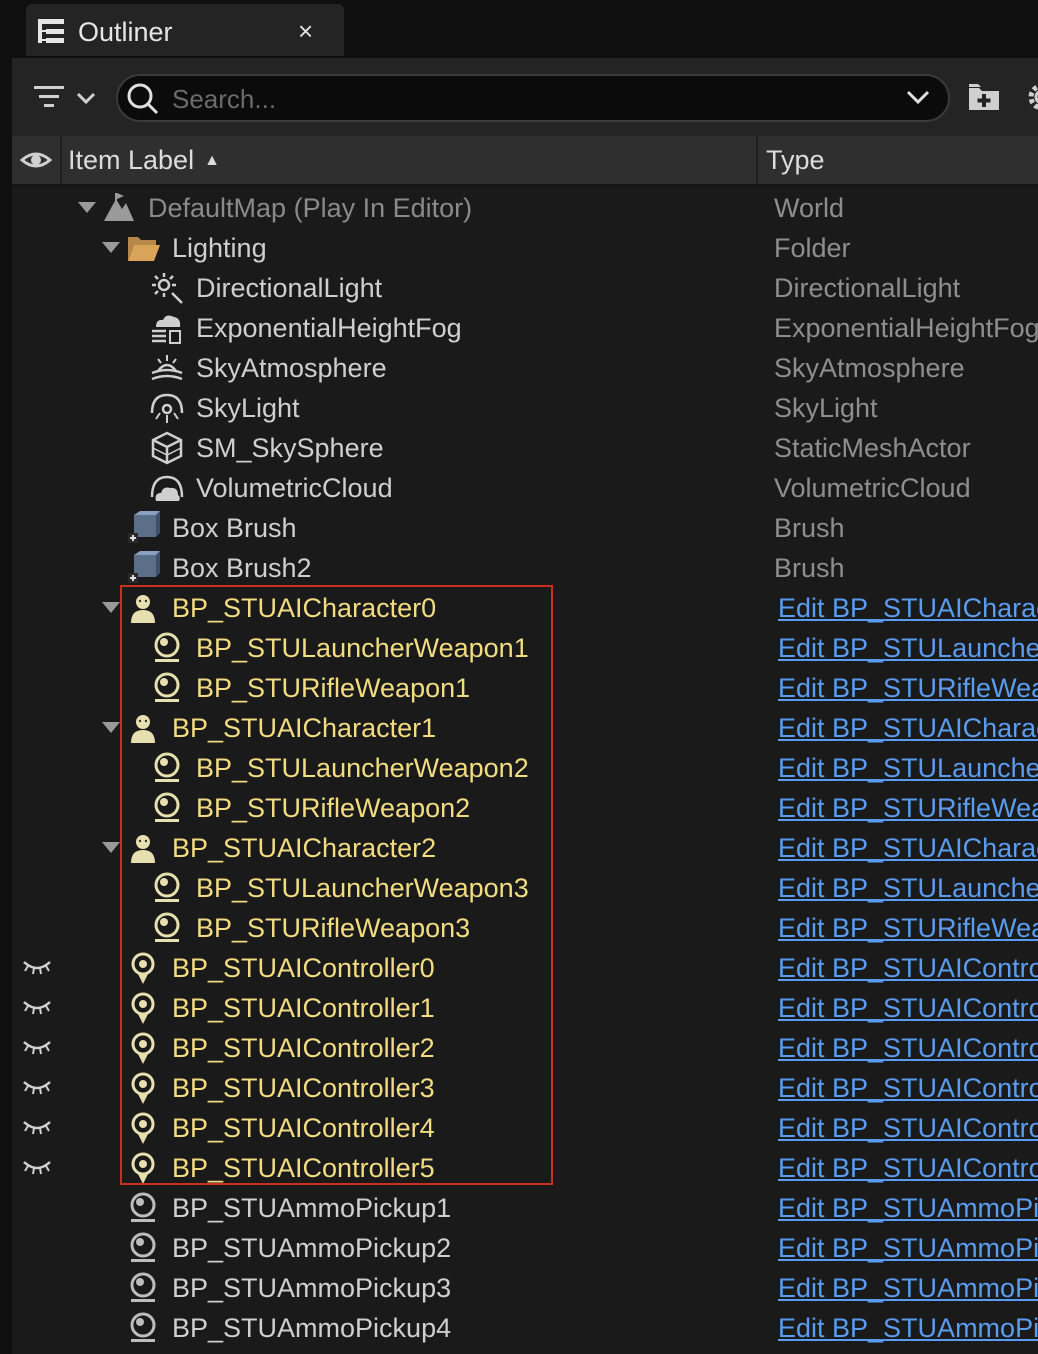 This screenshot has width=1038, height=1354. What do you see at coordinates (73, 98) in the screenshot?
I see `filter-dropdown-button` at bounding box center [73, 98].